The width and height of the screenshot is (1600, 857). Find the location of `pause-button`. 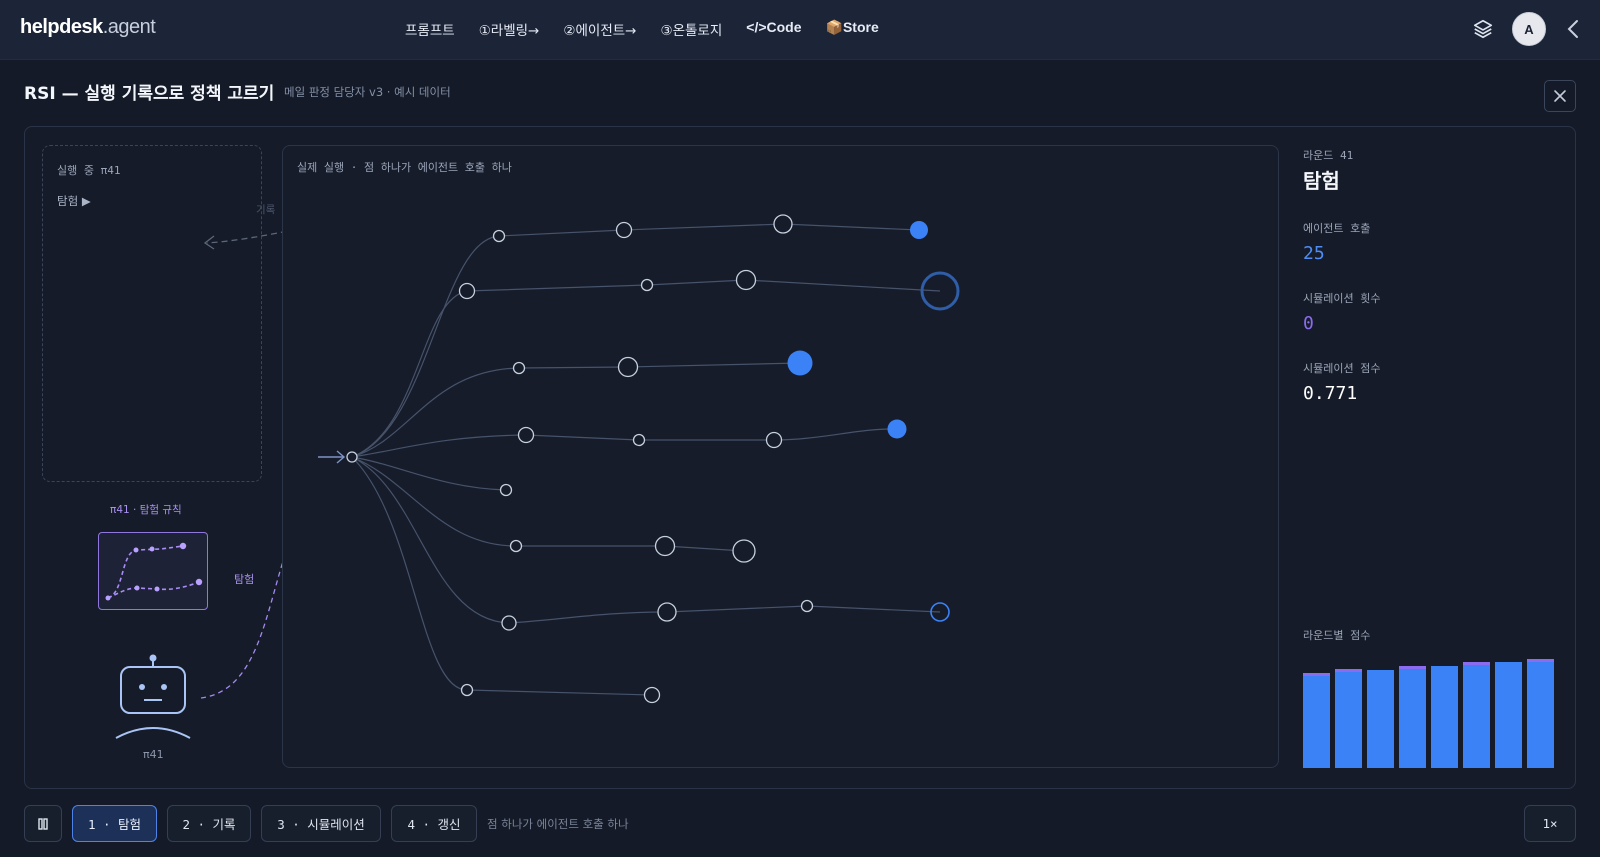

pause-button is located at coordinates (43, 823).